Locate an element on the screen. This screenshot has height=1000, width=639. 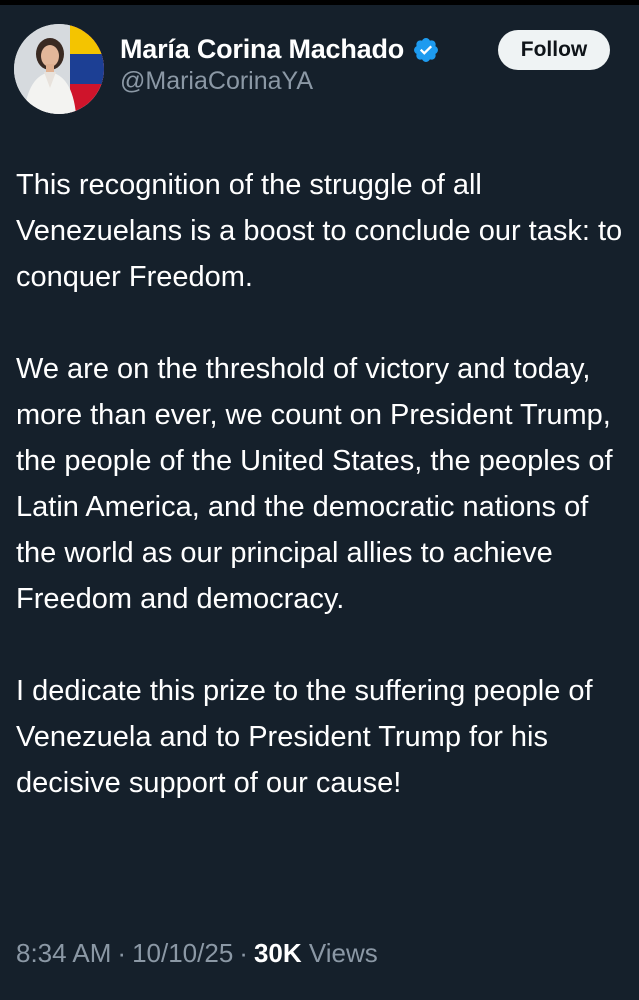
views-label: Views is located at coordinates (343, 953).